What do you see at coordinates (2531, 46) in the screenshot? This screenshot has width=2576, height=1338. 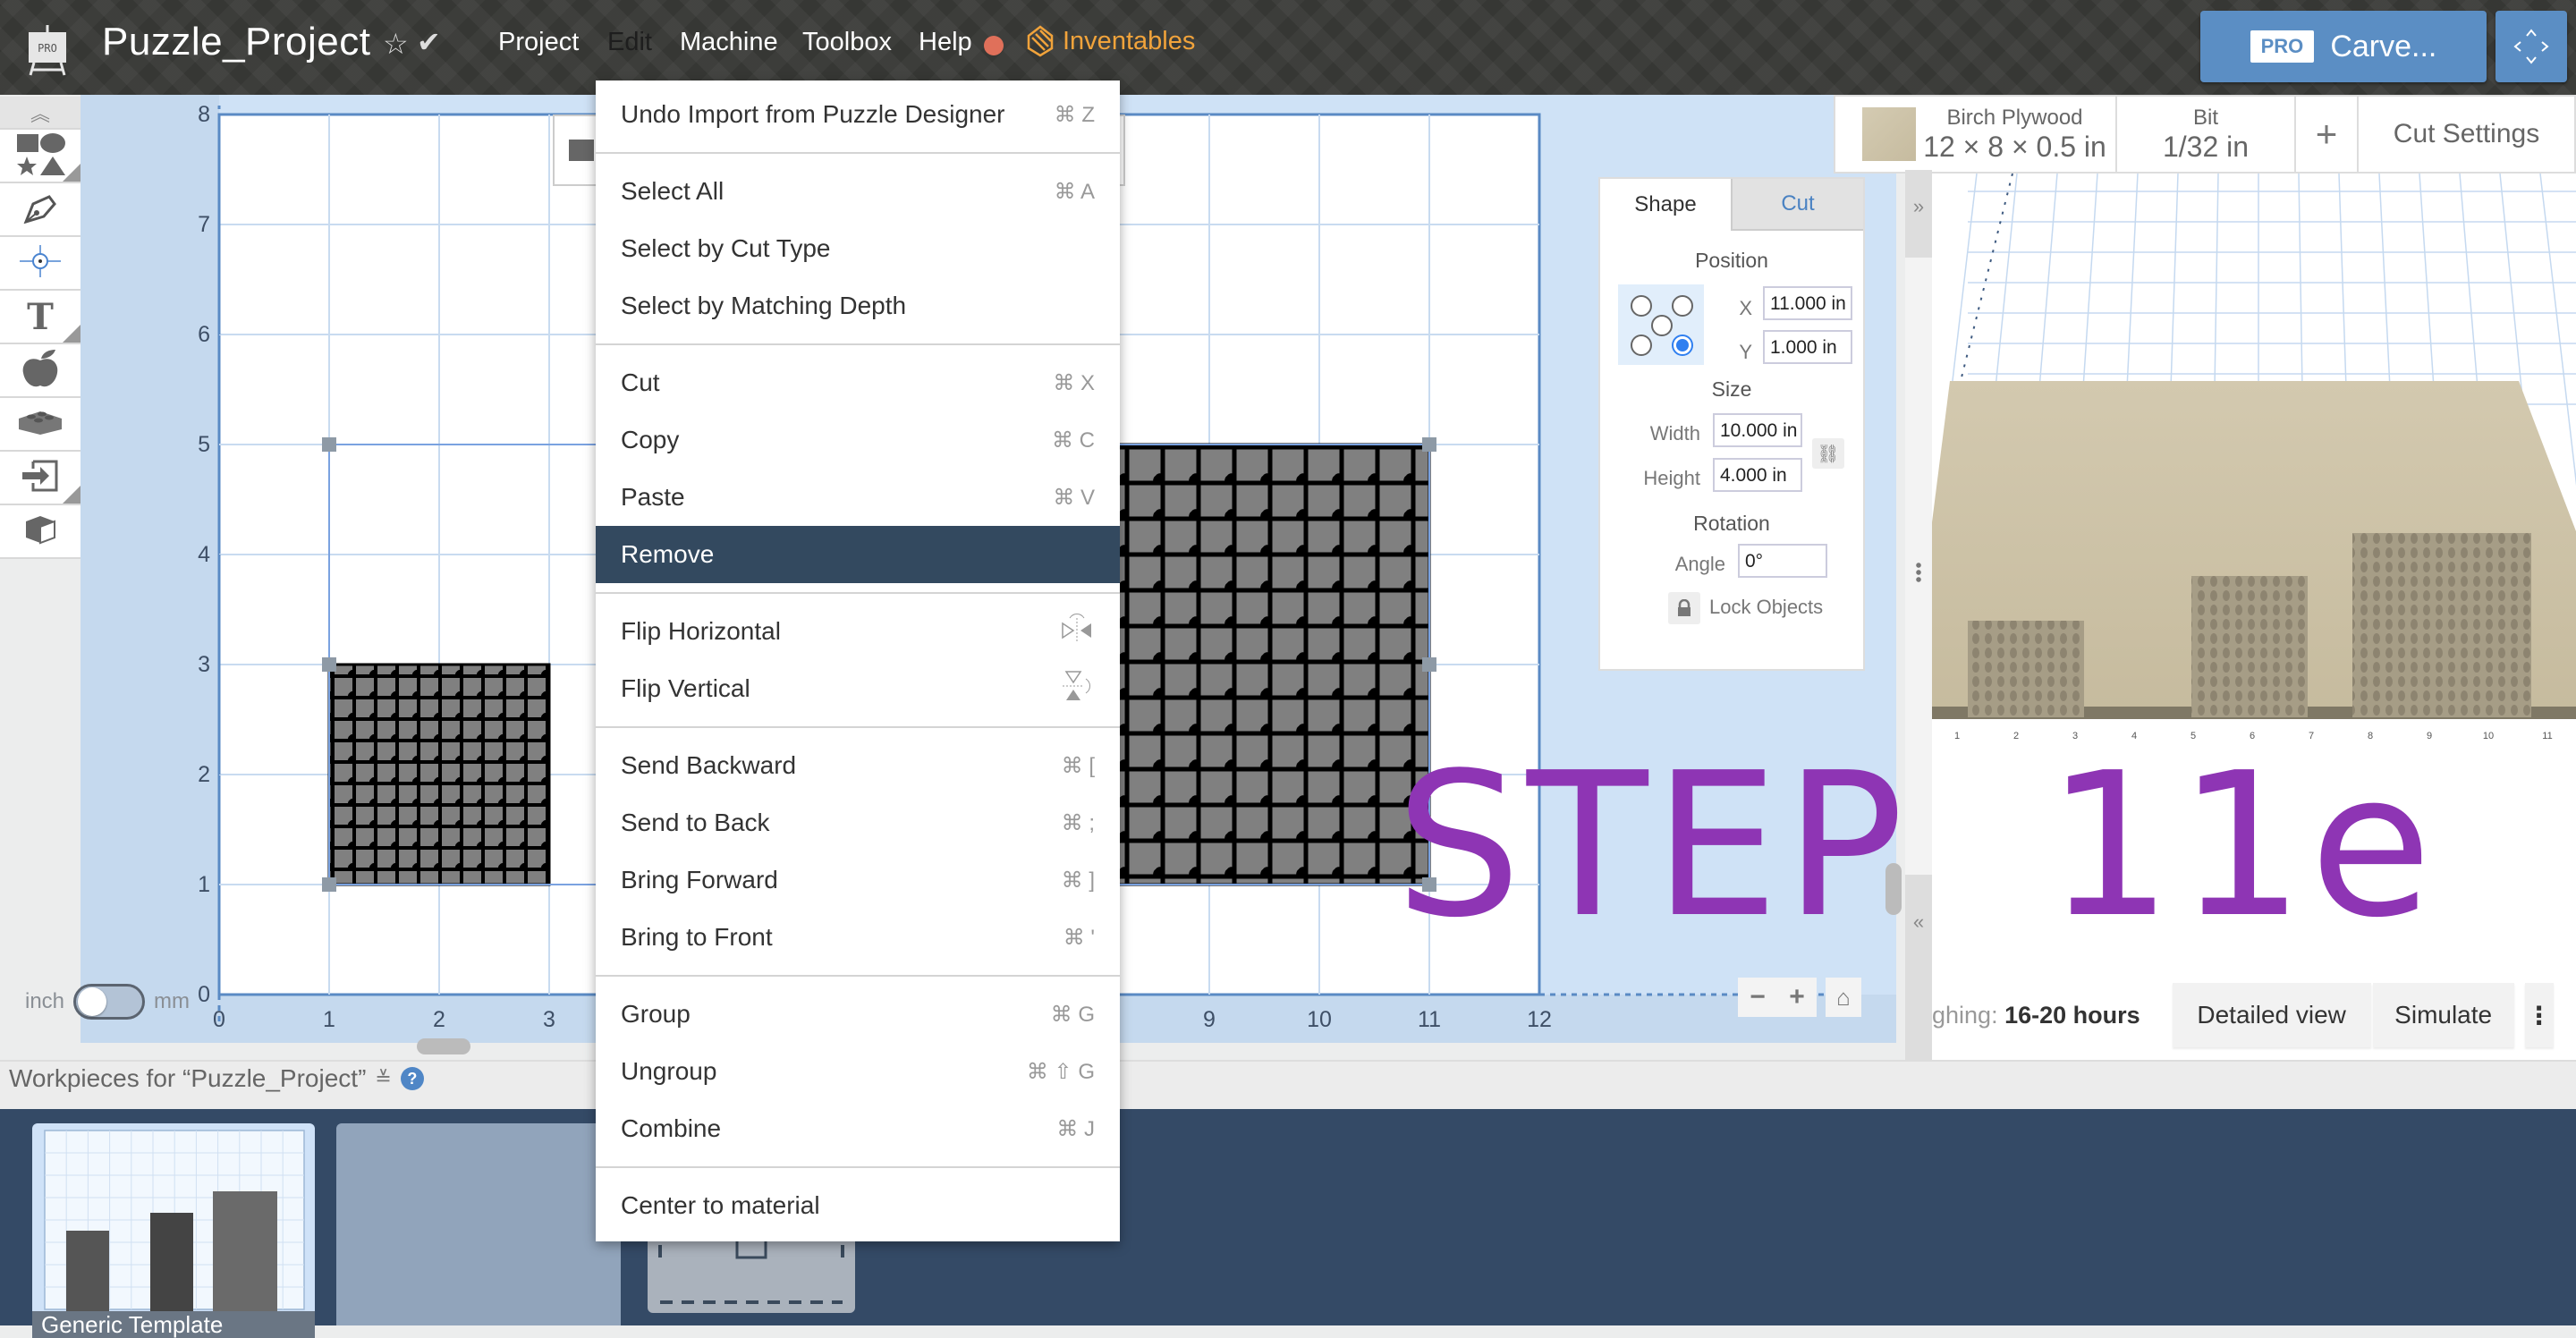 I see `jog-button` at bounding box center [2531, 46].